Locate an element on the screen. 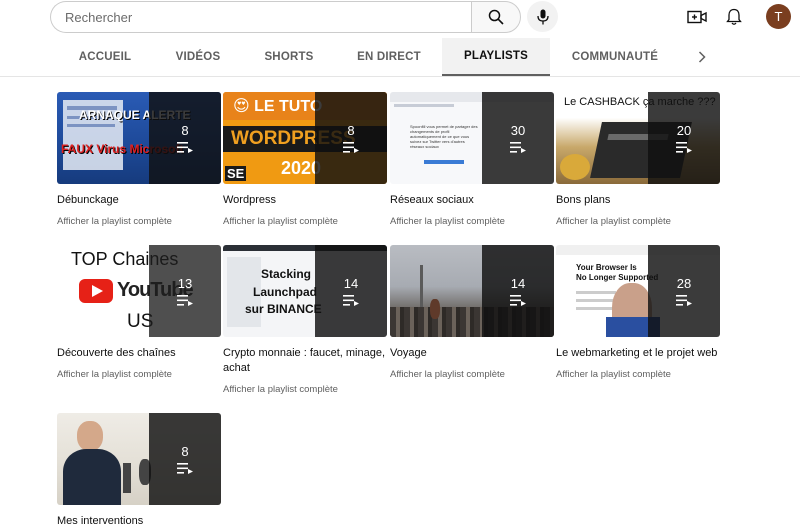 The image size is (800, 530). playlist-count-overlay: 20 is located at coordinates (684, 138).